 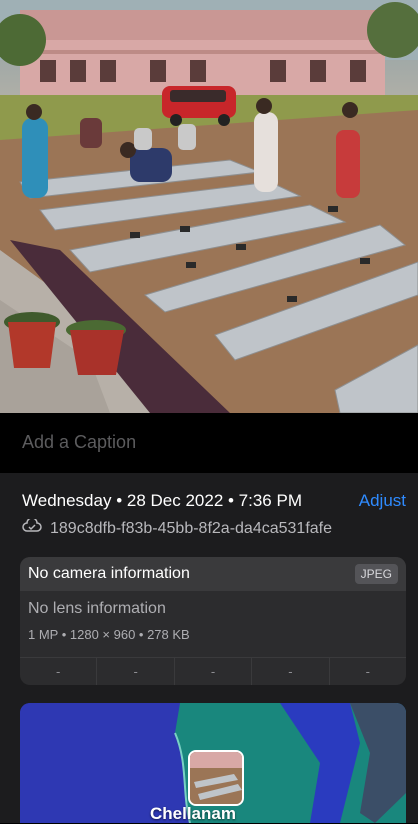 What do you see at coordinates (191, 528) in the screenshot?
I see `filename-text: 189c8dfb-f83b-45bb-8f2a-da4ca531fafe` at bounding box center [191, 528].